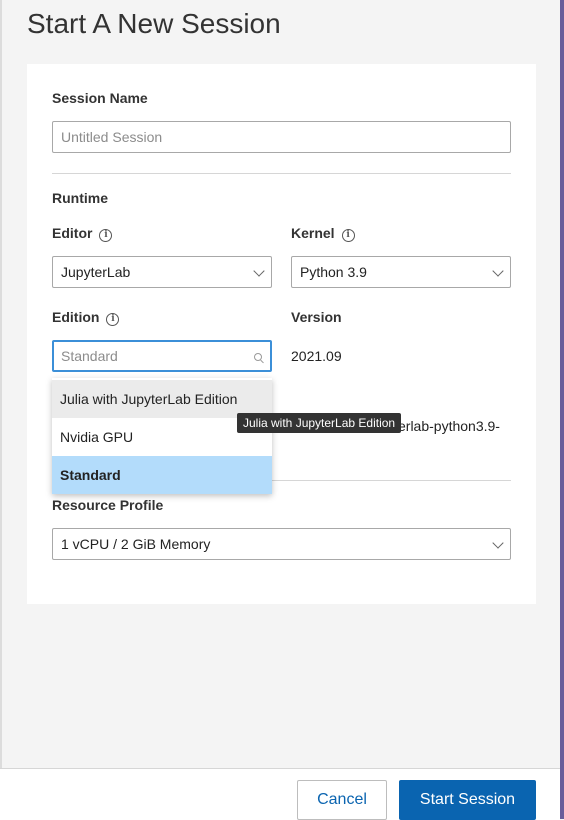  Describe the element at coordinates (562, 409) in the screenshot. I see `window-edge-right` at that location.